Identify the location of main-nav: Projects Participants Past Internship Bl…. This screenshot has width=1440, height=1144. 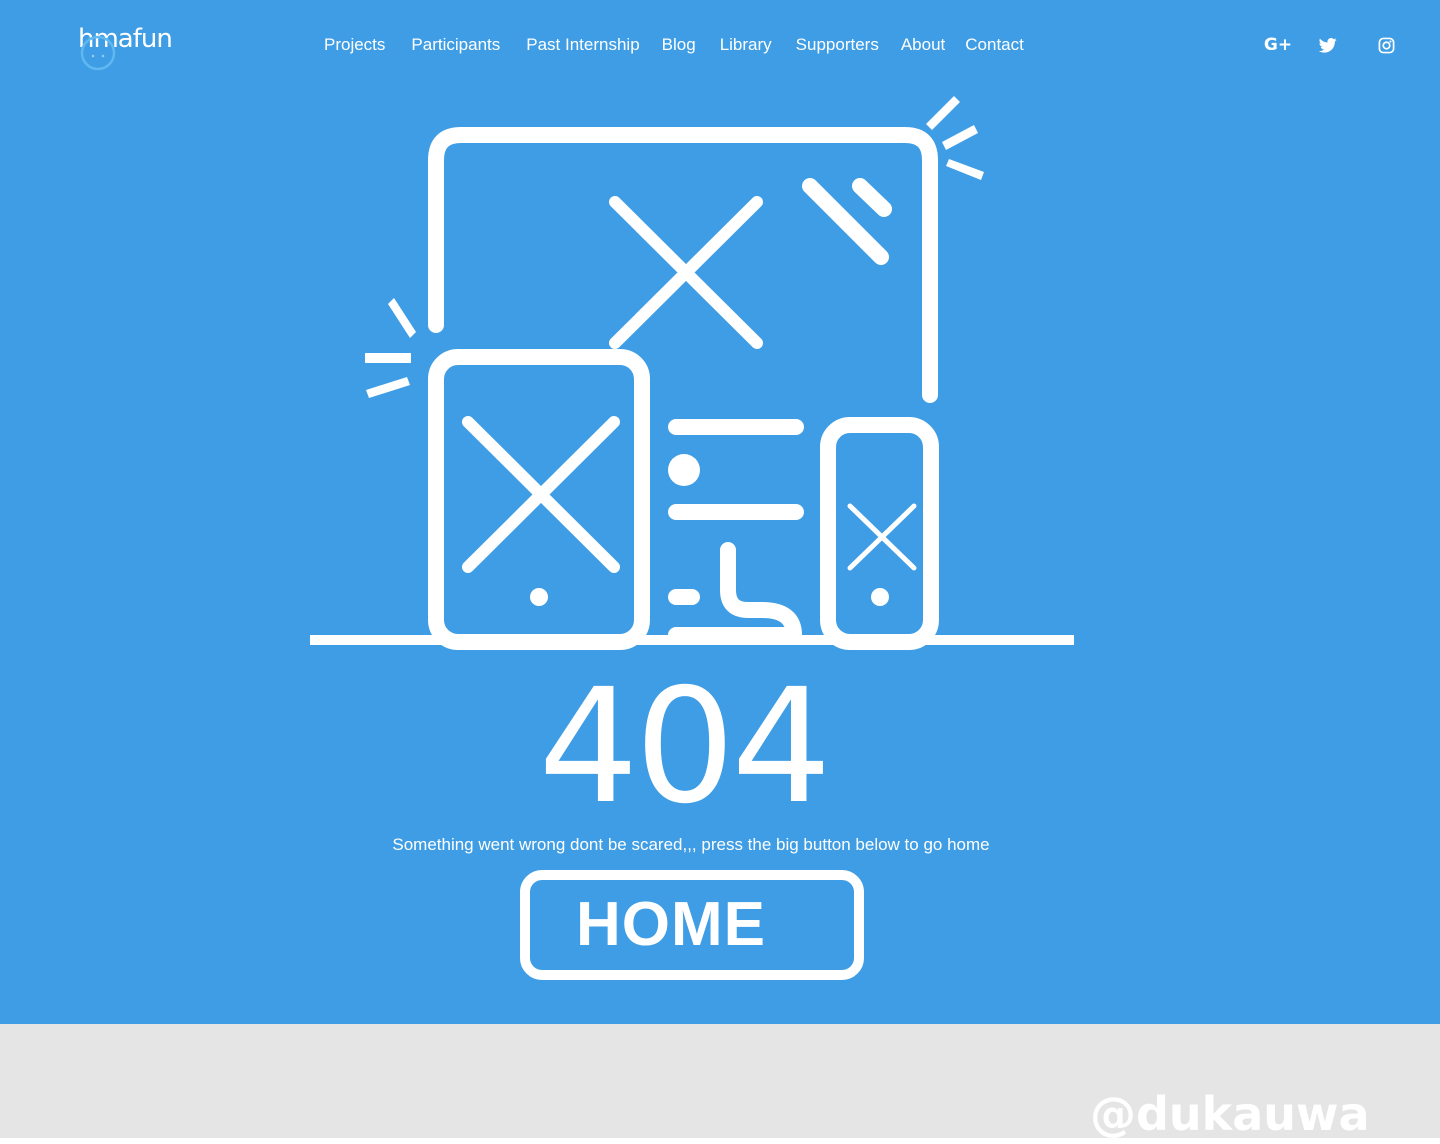
(674, 45).